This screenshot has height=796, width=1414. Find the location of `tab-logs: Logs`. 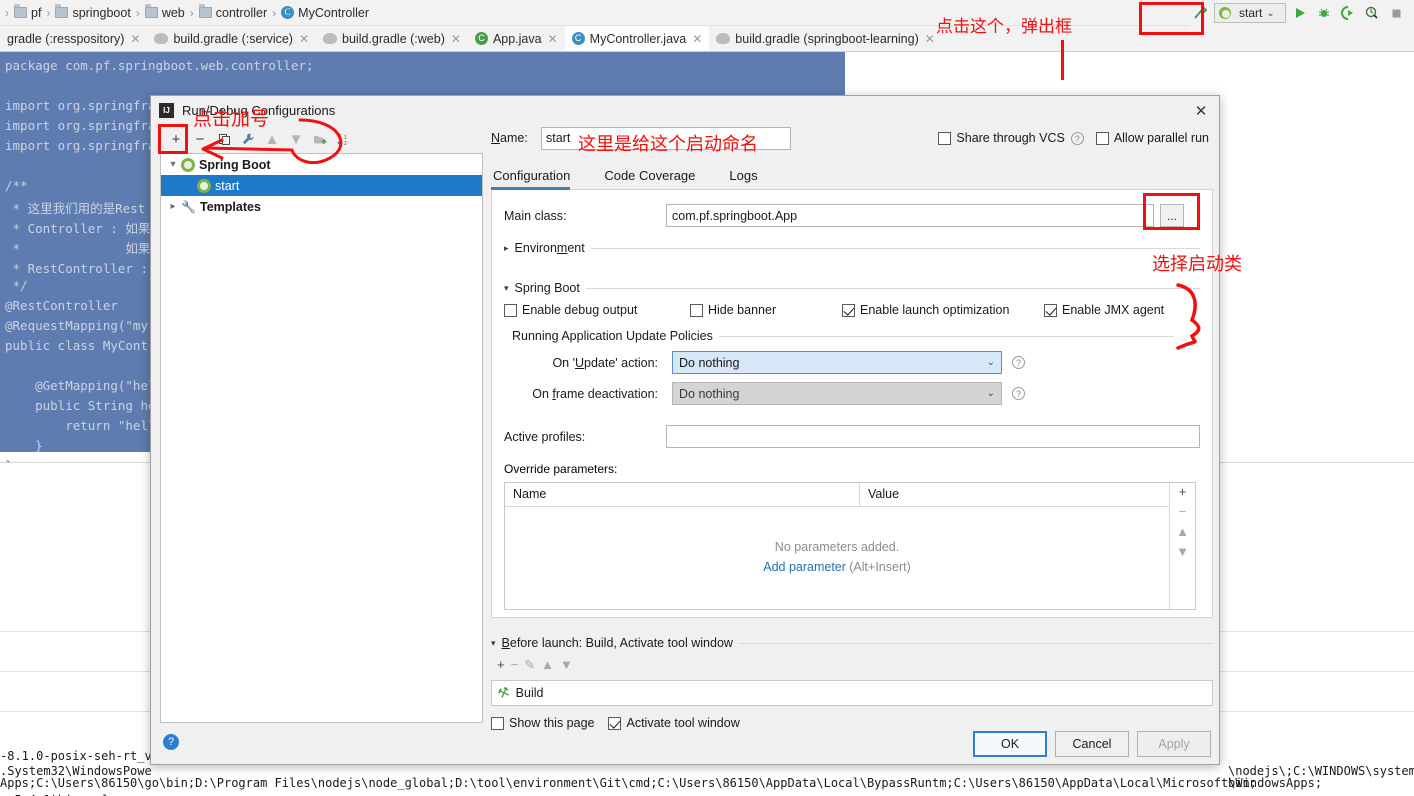

tab-logs: Logs is located at coordinates (749, 176).